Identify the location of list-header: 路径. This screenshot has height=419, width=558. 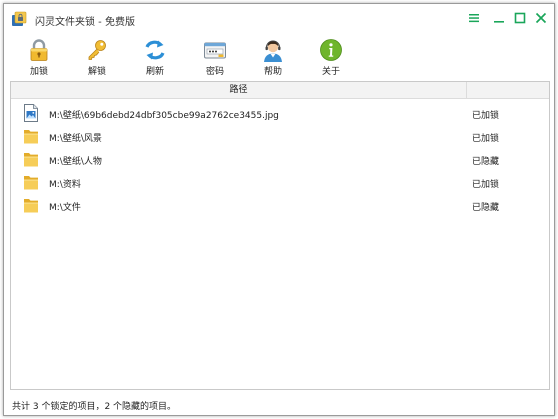
(280, 90).